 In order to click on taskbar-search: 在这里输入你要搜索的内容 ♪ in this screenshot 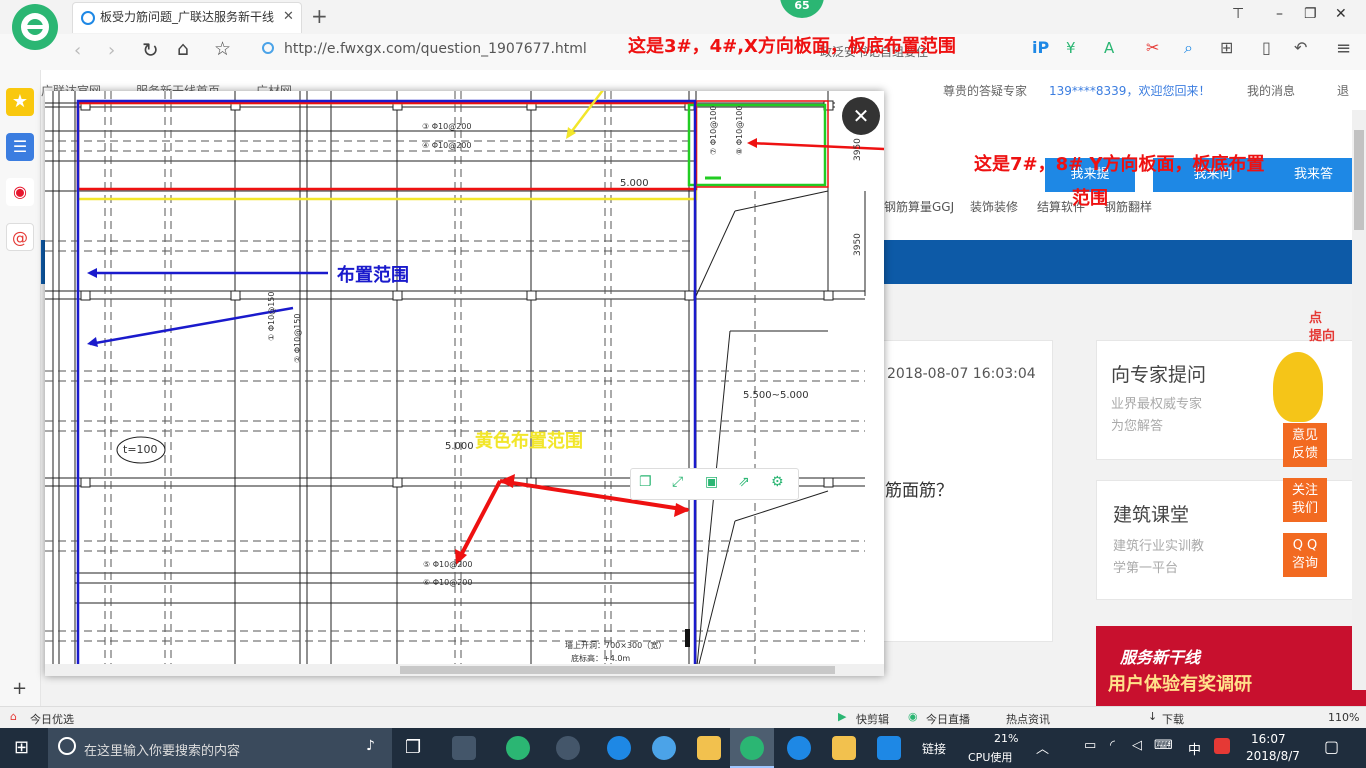, I will do `click(220, 748)`.